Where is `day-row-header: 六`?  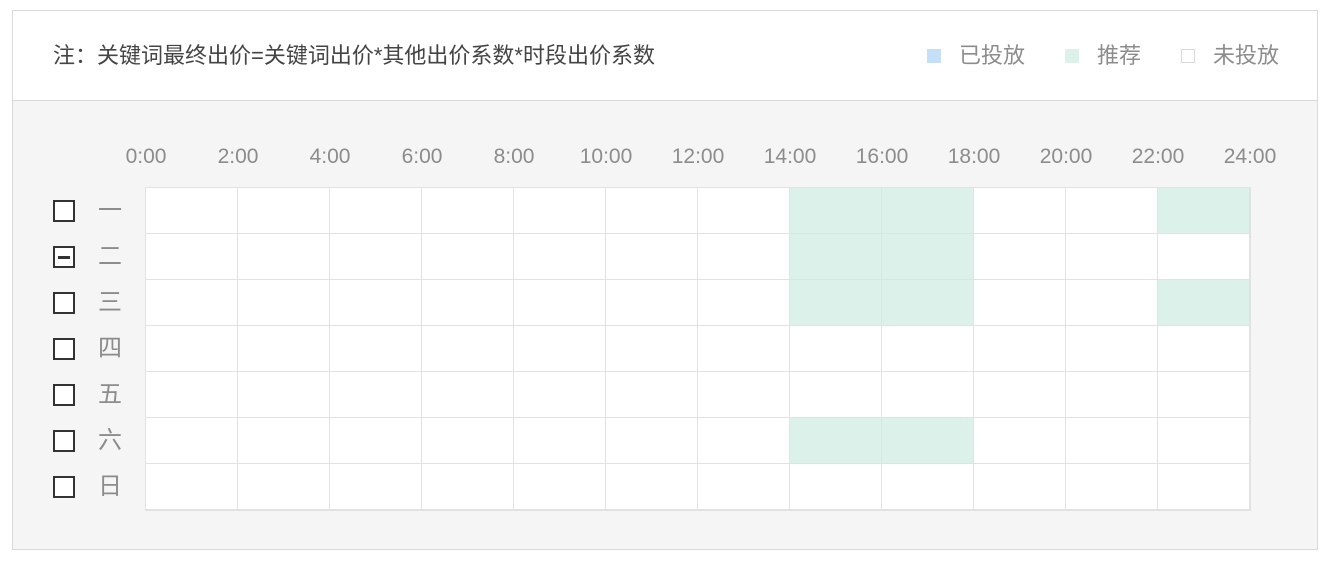 day-row-header: 六 is located at coordinates (88, 441).